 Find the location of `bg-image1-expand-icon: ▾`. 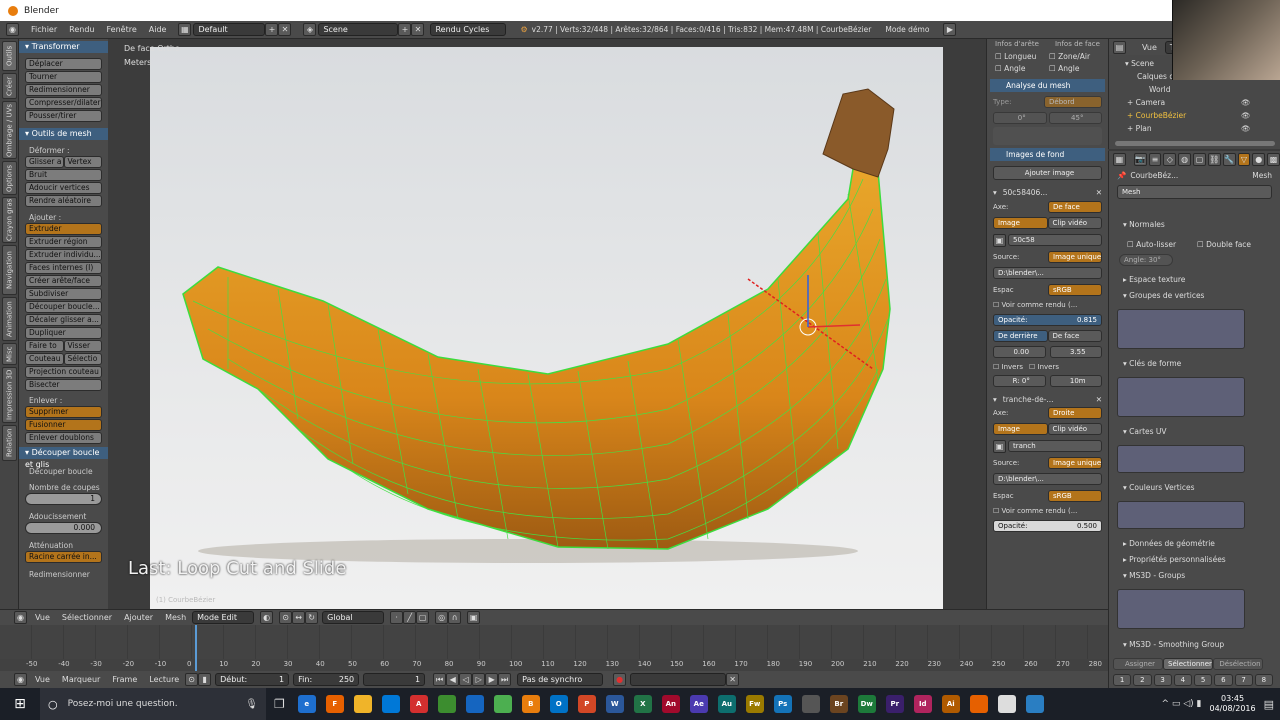

bg-image1-expand-icon: ▾ is located at coordinates (995, 192).